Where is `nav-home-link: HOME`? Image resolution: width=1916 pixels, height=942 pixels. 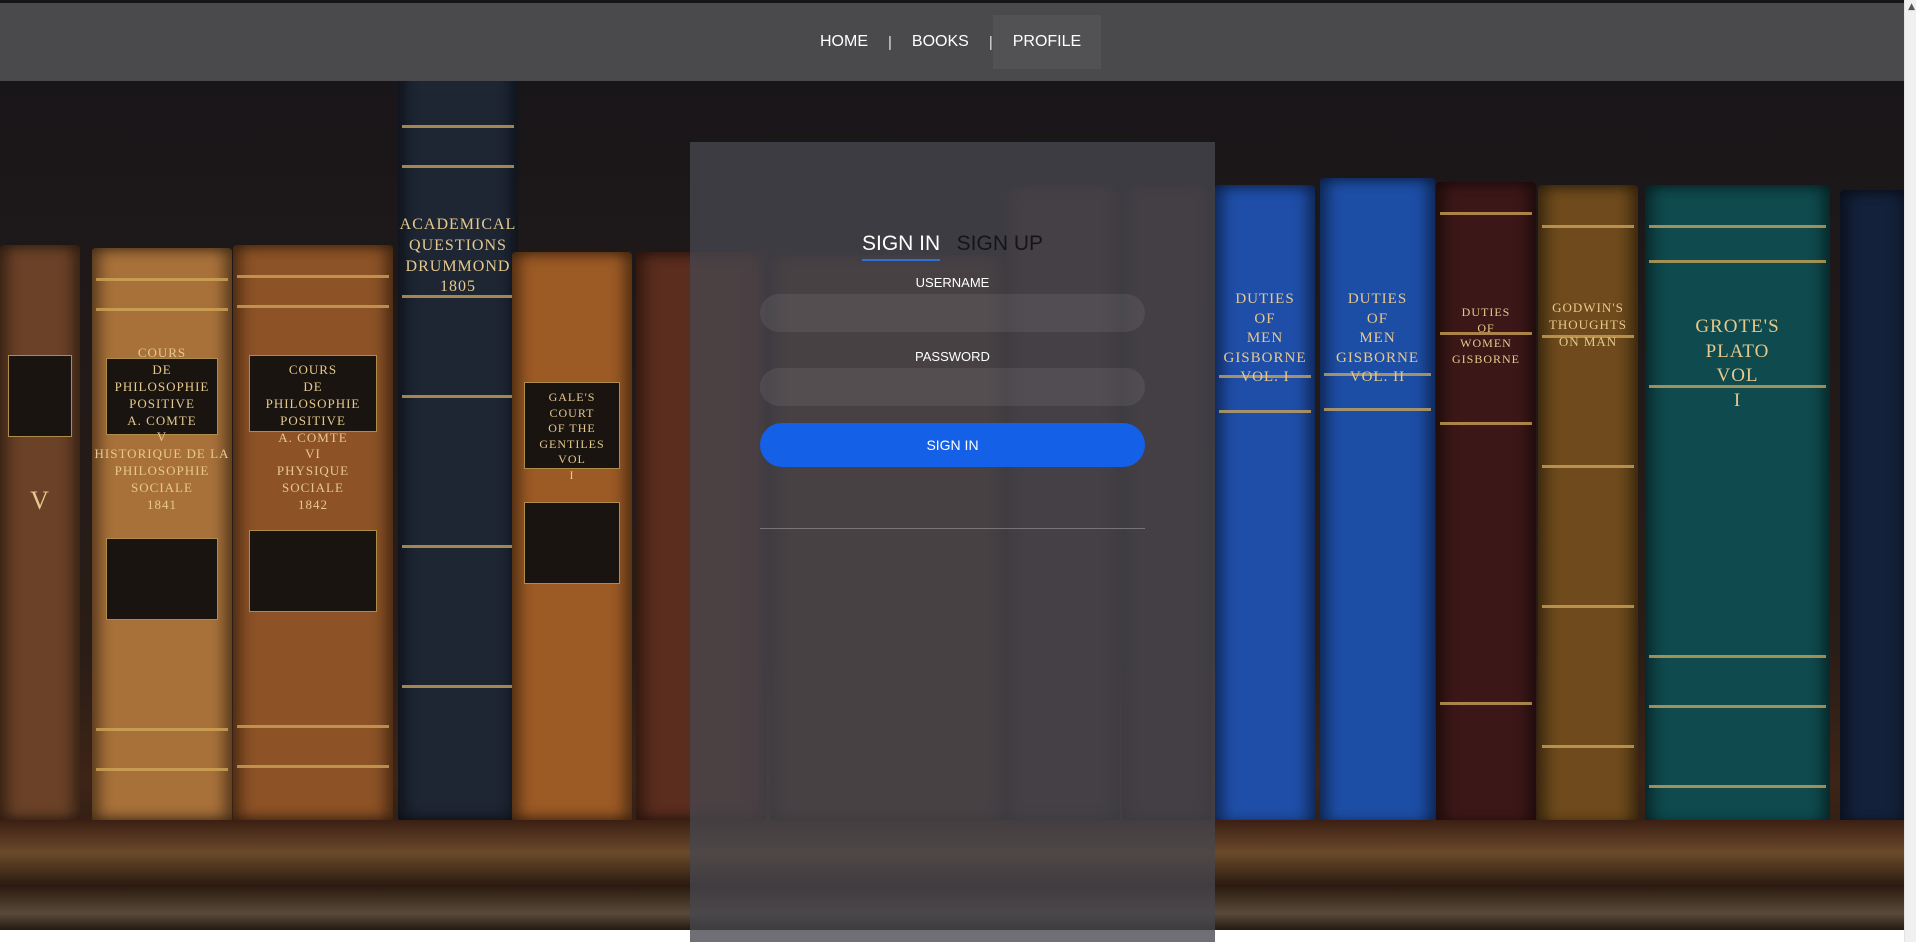 nav-home-link: HOME is located at coordinates (844, 42).